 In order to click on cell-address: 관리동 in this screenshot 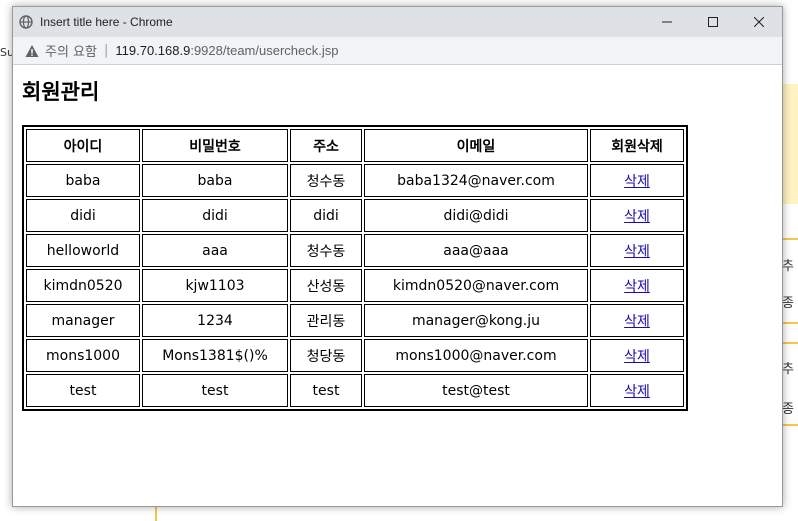, I will do `click(326, 320)`.